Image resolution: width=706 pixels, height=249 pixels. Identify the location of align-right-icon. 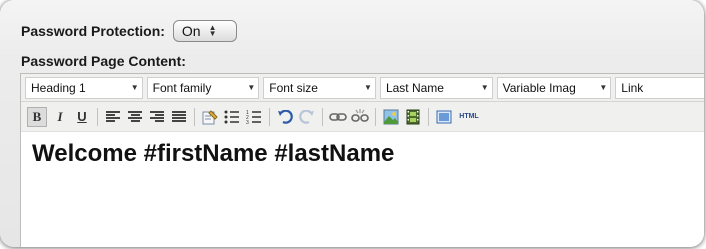
(157, 116).